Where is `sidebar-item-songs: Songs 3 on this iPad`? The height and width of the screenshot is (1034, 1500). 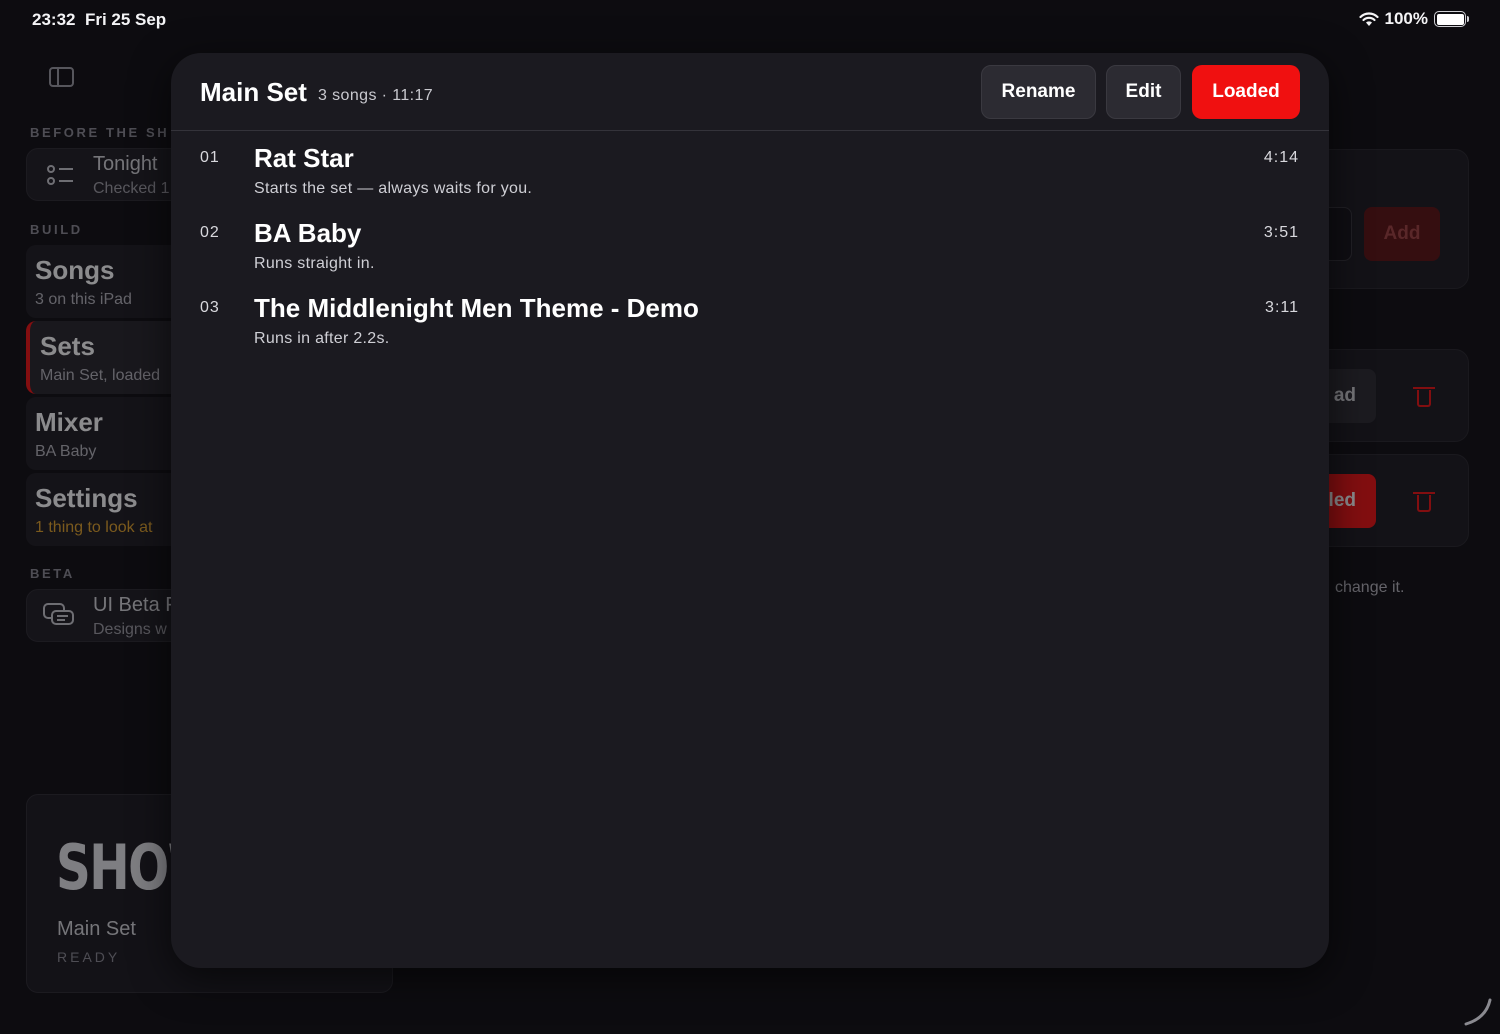
sidebar-item-songs: Songs 3 on this iPad is located at coordinates (106, 281).